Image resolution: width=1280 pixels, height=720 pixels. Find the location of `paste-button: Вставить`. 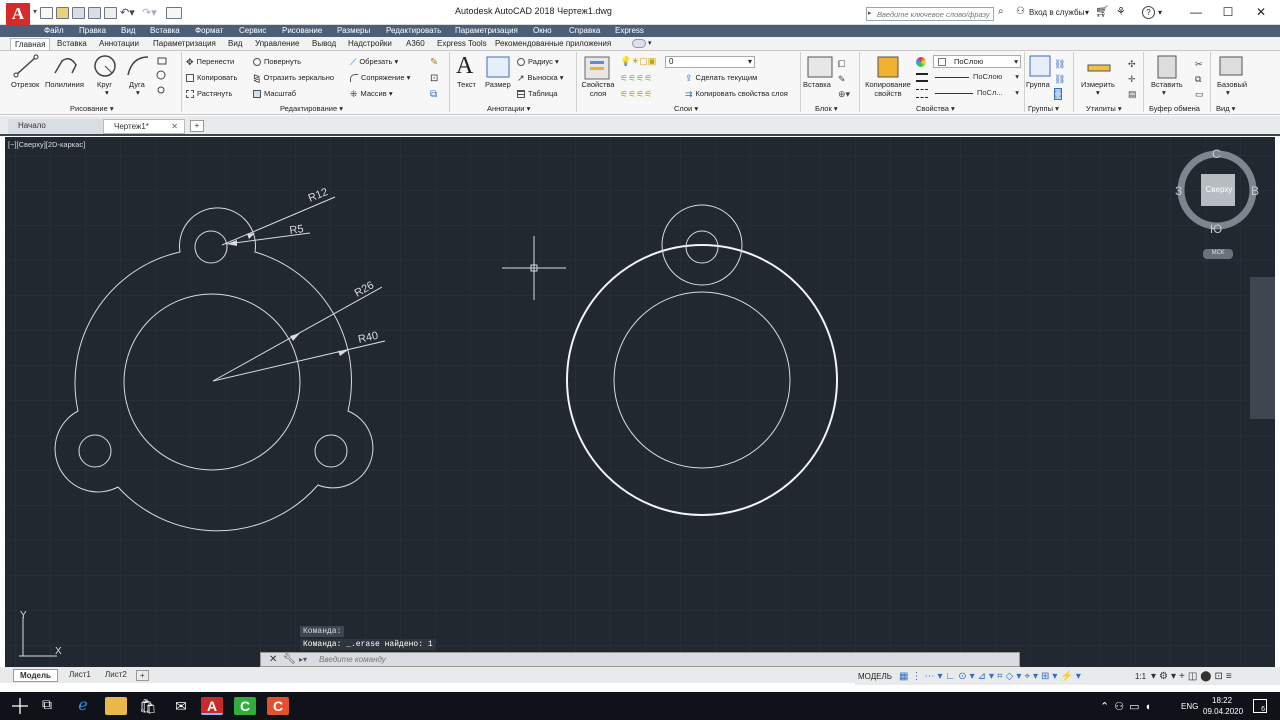

paste-button: Вставить is located at coordinates (1167, 84).